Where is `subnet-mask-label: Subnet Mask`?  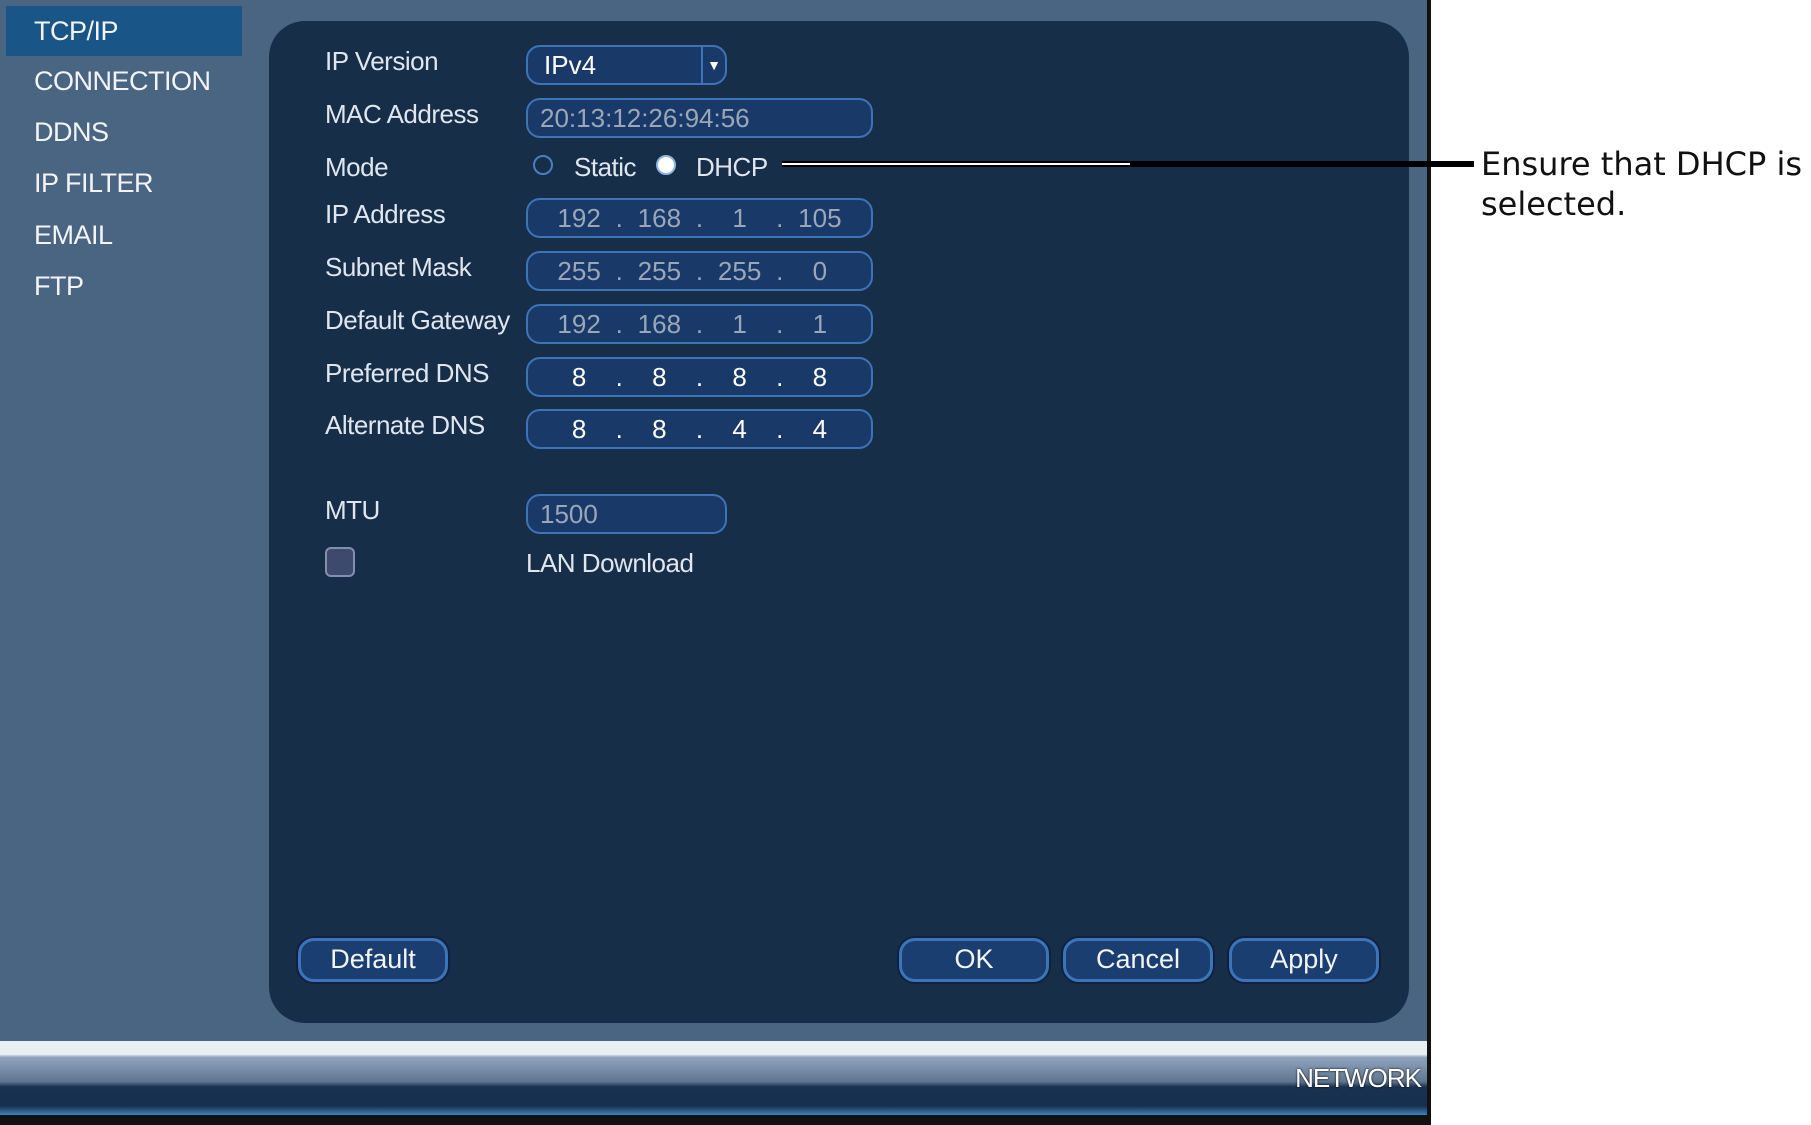 subnet-mask-label: Subnet Mask is located at coordinates (398, 267).